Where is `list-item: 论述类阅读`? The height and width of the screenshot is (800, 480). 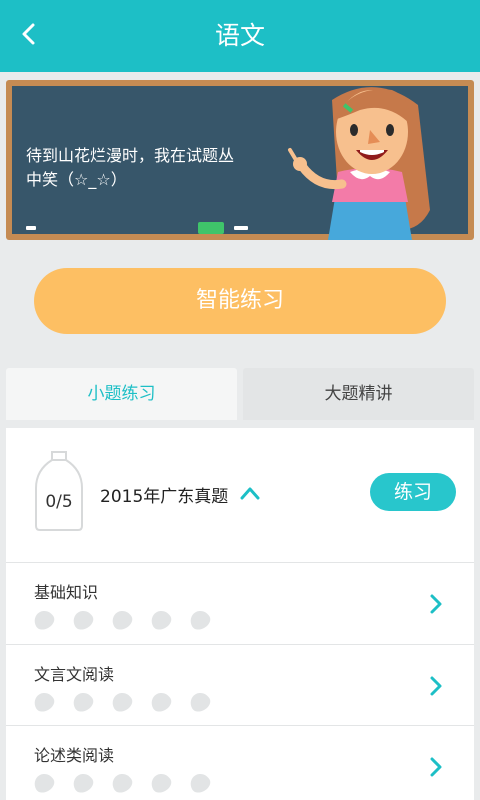
list-item: 论述类阅读 is located at coordinates (240, 763).